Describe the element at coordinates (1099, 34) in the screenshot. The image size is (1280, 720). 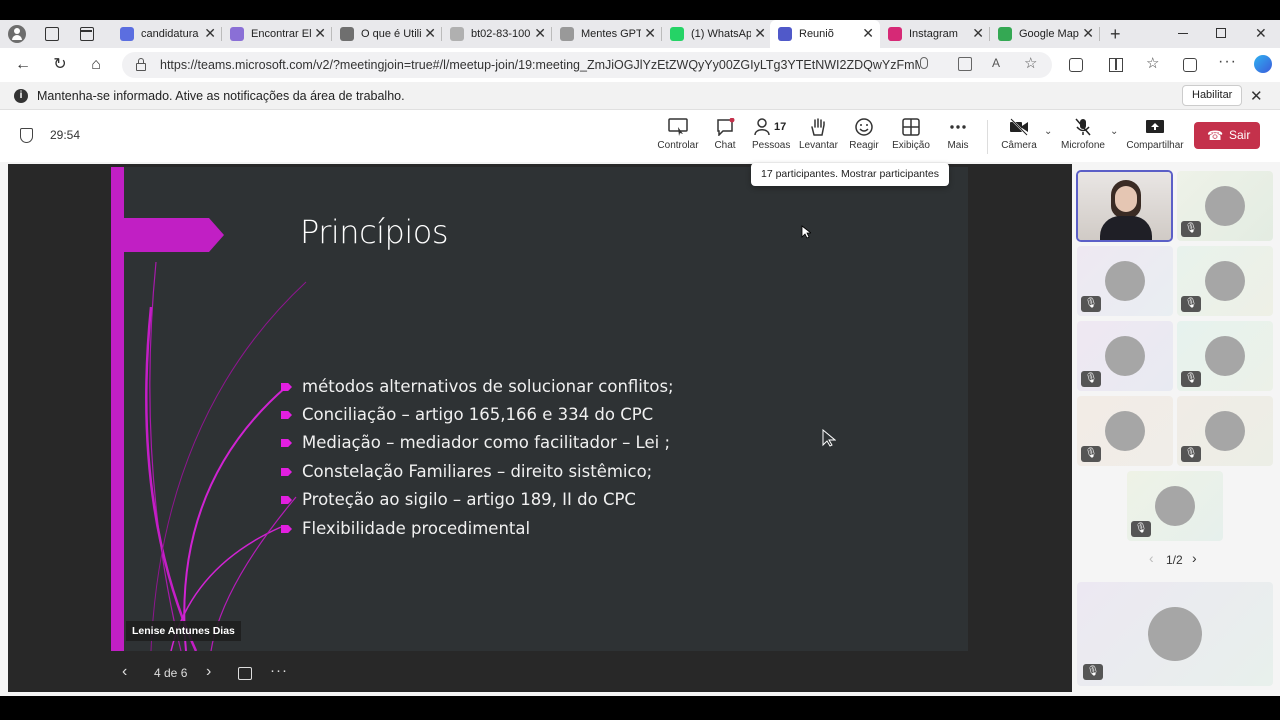
I see `tab-separator` at that location.